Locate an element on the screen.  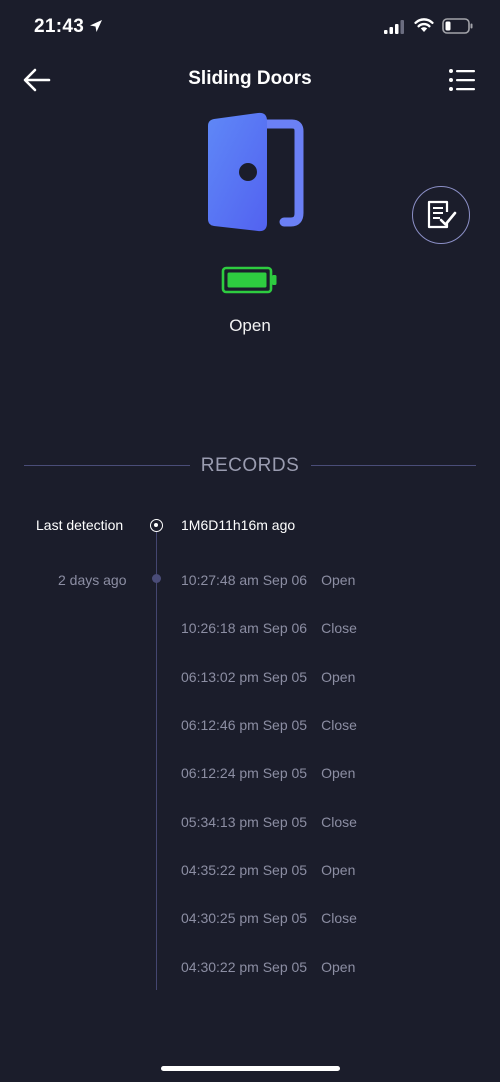
record-row: 10:26:18 am Sep 06 Close is located at coordinates (269, 628).